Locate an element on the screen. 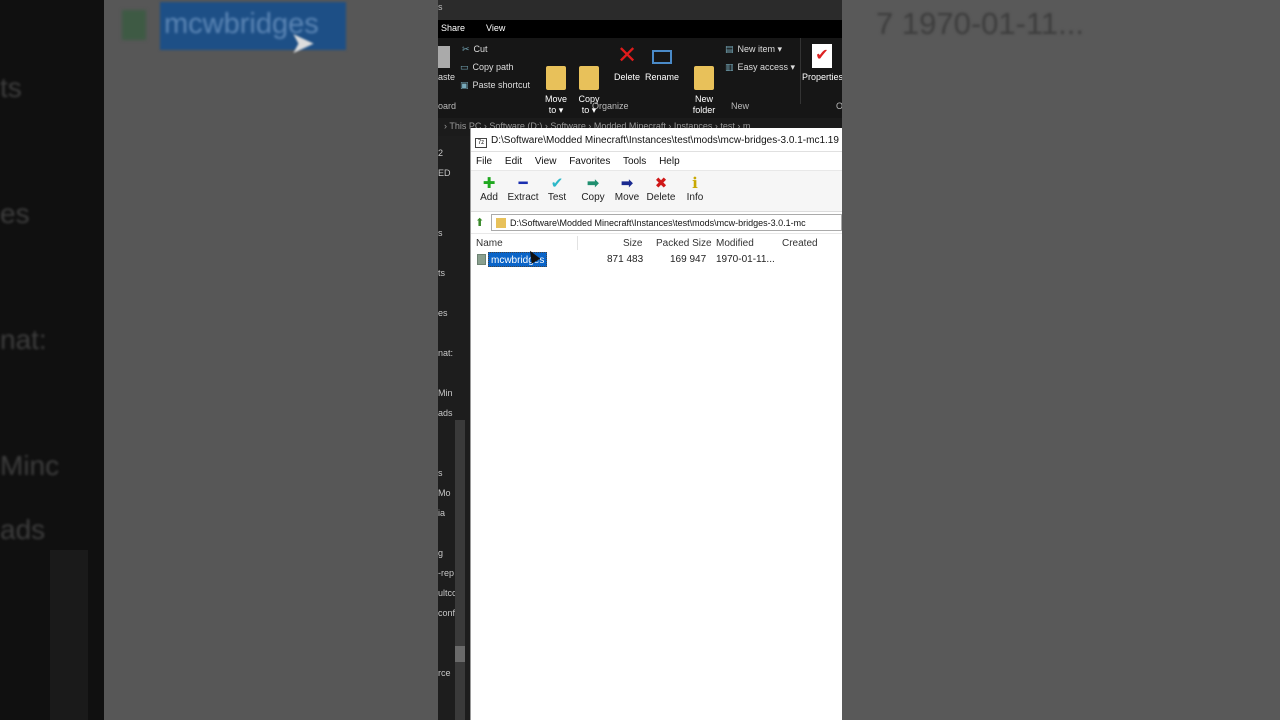  properties-button: ✔ Properties is located at coordinates (822, 63).